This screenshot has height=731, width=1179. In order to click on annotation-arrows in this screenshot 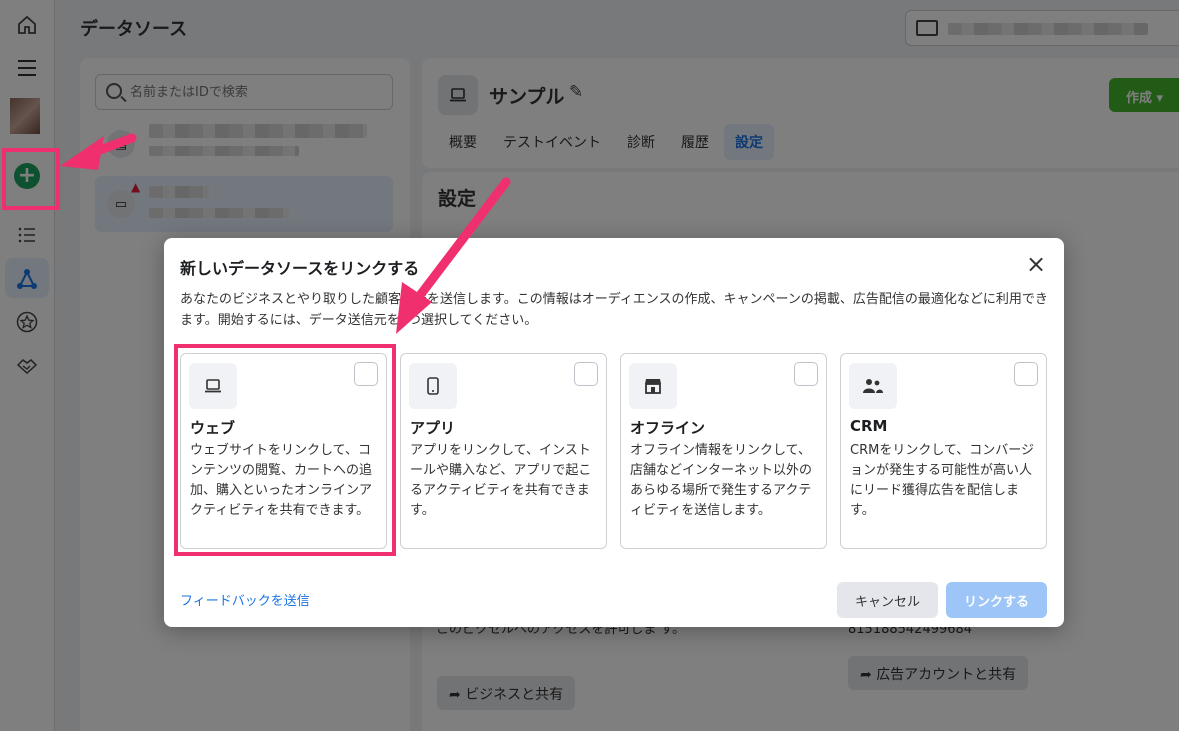, I will do `click(285, 233)`.